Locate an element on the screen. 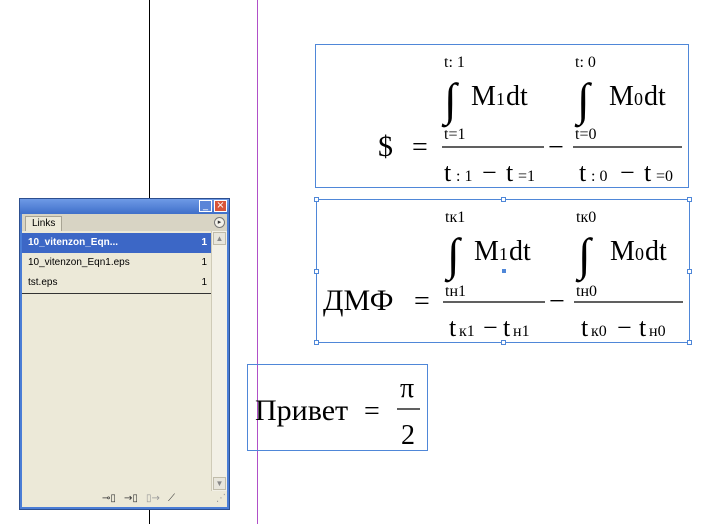 The image size is (702, 524). eq1-upper2: t: 0 is located at coordinates (585, 62).